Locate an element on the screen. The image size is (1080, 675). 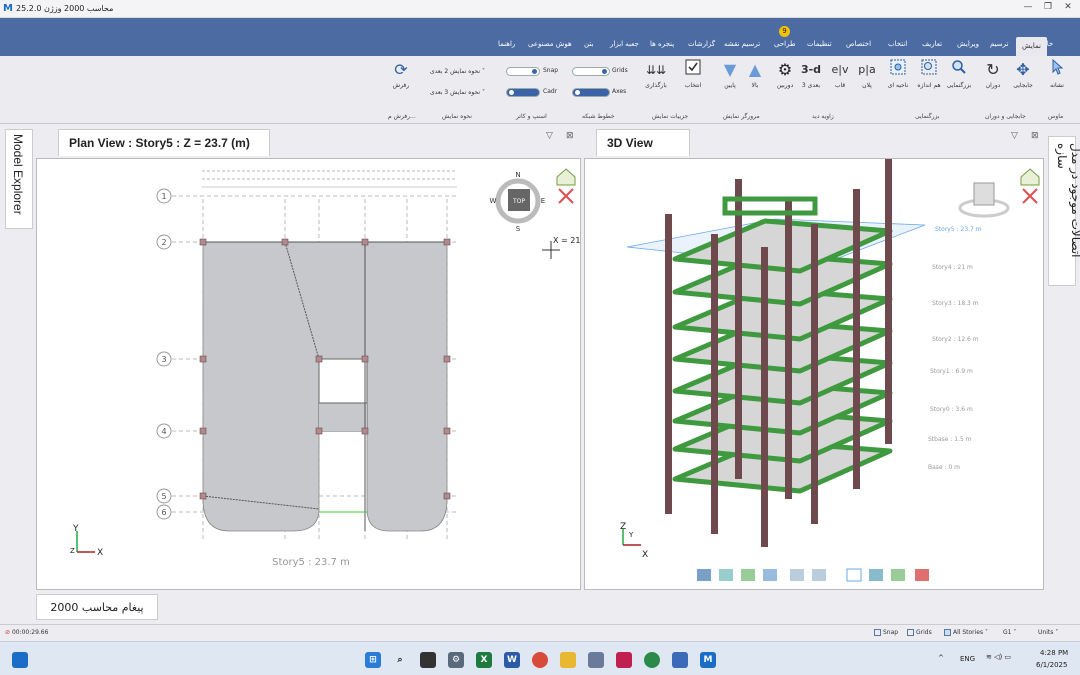
language-indicator: ENG is located at coordinates (967, 659).